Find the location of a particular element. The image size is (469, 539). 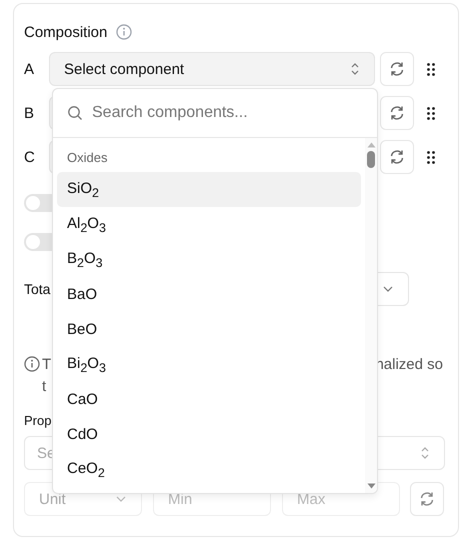

dropdown-item: B$_{2}$O$_{3}$ is located at coordinates (209, 259).